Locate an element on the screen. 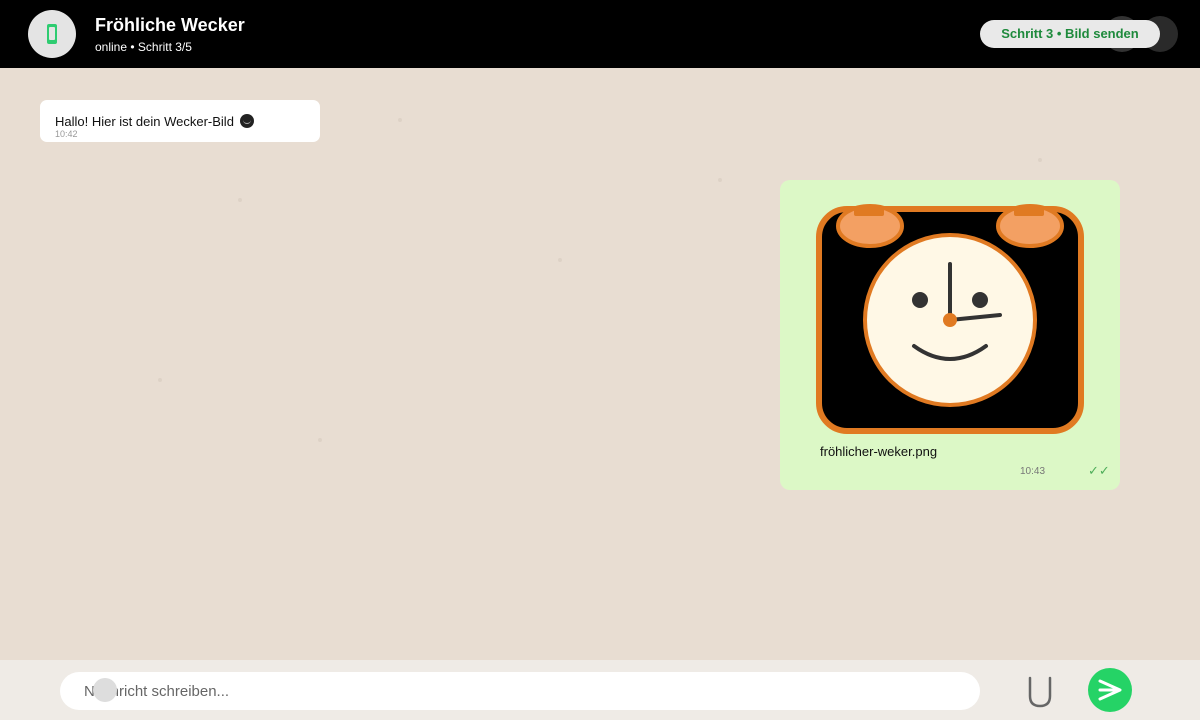  incoming-message: Hallo! Hier ist dein Wecker-Bild 10:42 is located at coordinates (180, 121).